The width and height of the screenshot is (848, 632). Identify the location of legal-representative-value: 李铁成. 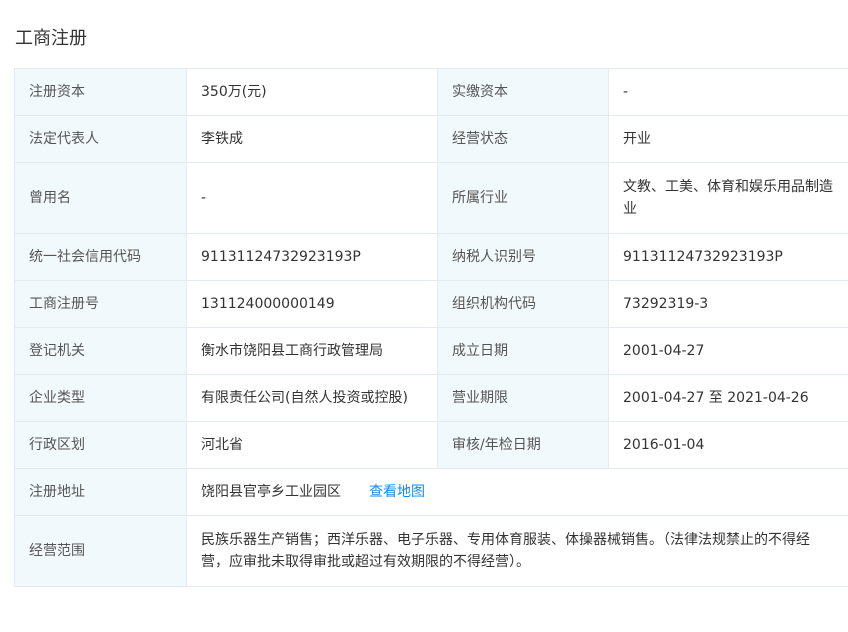
(312, 139).